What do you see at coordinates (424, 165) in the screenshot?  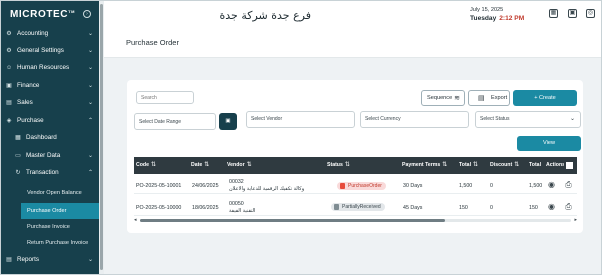 I see `col-payment-terms: Payment Terms ⇅` at bounding box center [424, 165].